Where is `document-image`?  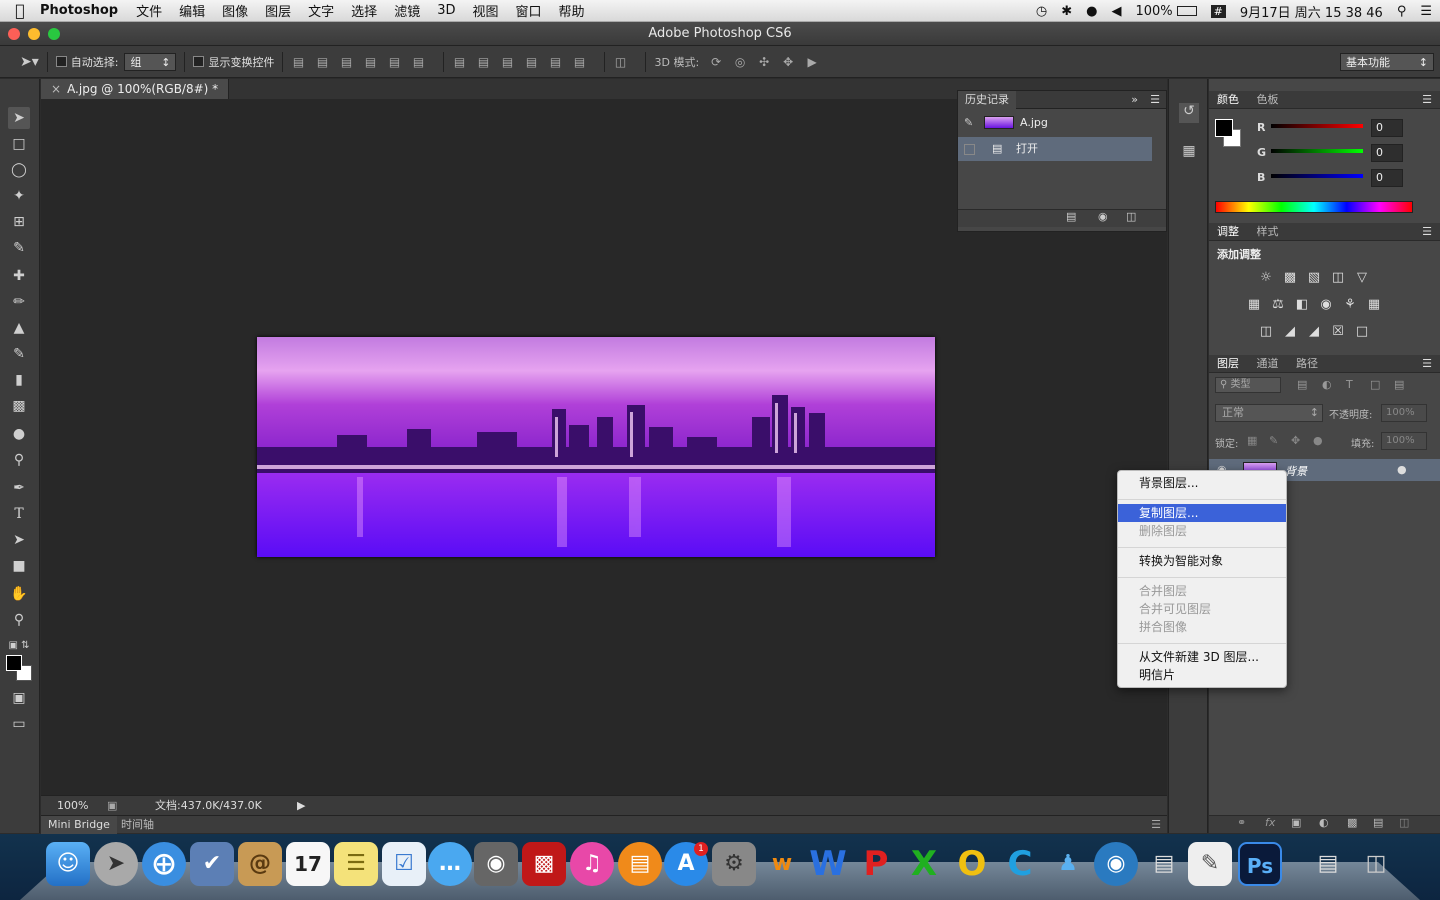
document-image is located at coordinates (596, 447).